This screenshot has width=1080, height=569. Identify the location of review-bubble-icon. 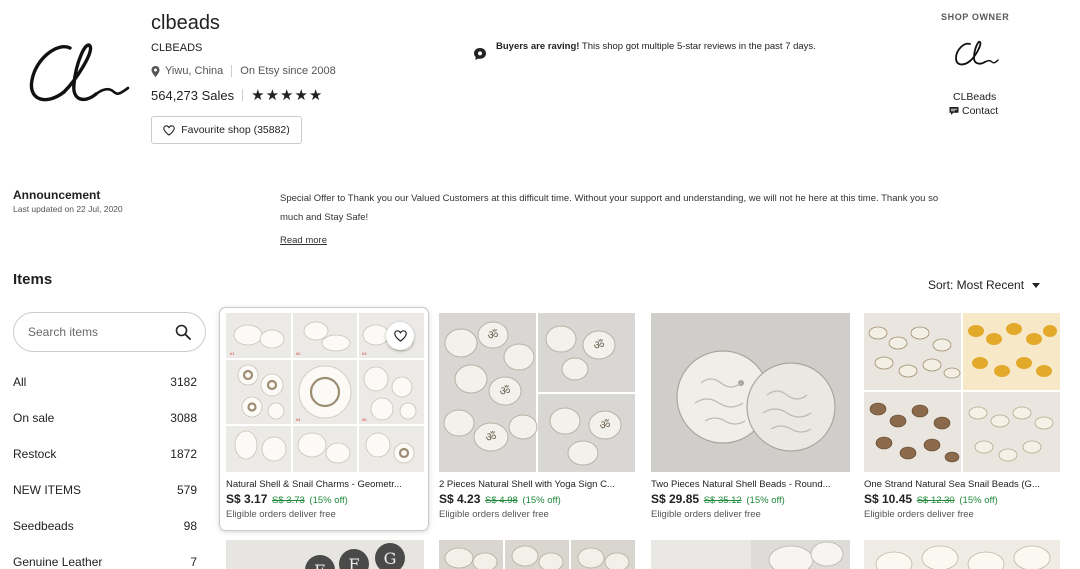
(480, 54).